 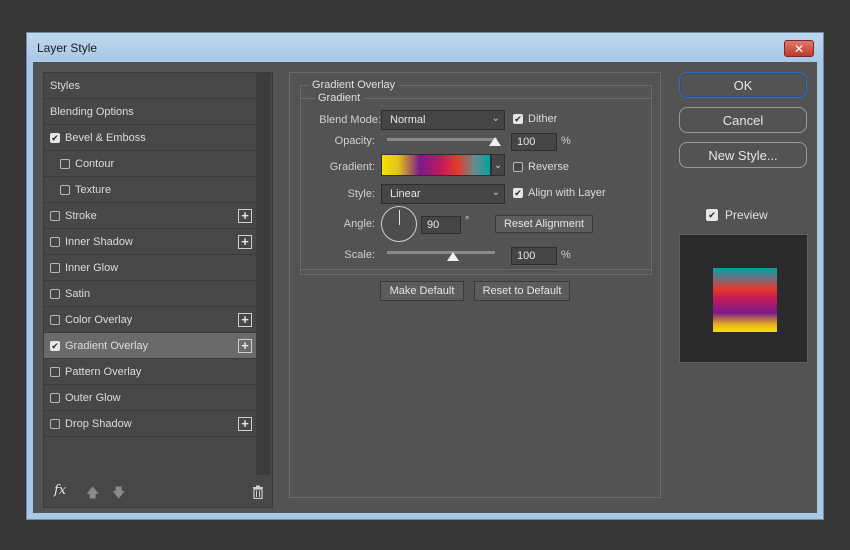 I want to click on style-item-label: Inner Glow, so click(x=92, y=267).